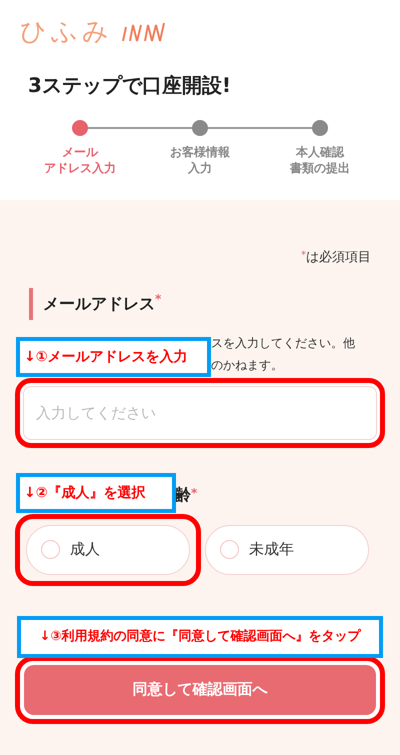  Describe the element at coordinates (200, 168) in the screenshot. I see `step-label: 入力` at that location.